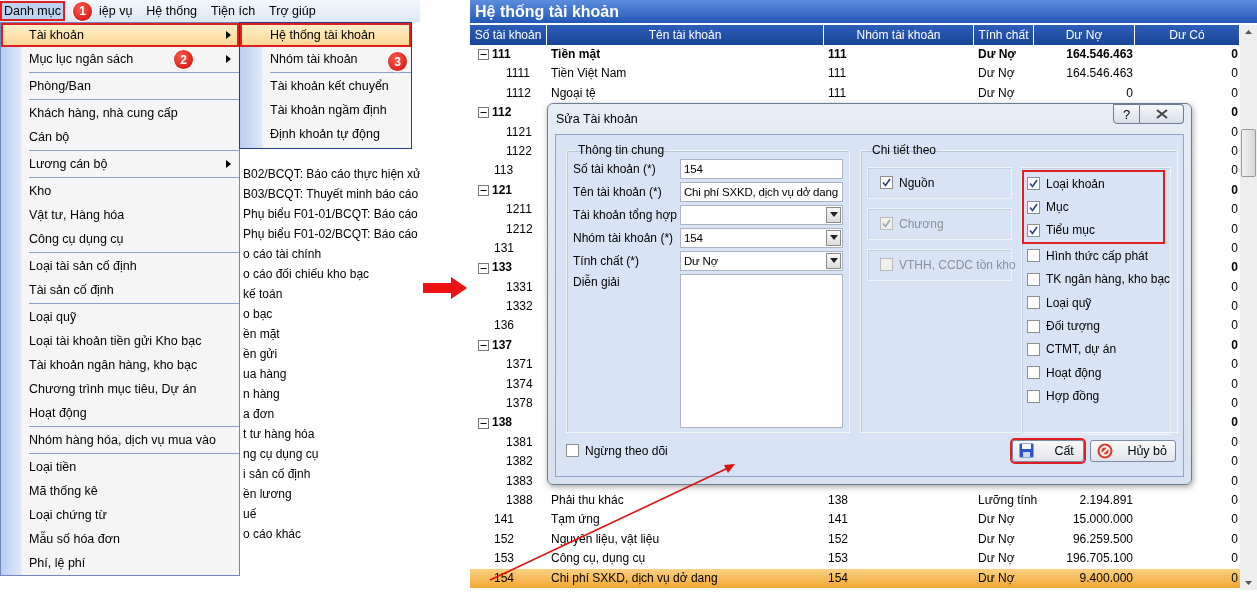 This screenshot has width=1257, height=595. Describe the element at coordinates (618, 191) in the screenshot. I see `field-label: Tên tài khoản (*)` at that location.